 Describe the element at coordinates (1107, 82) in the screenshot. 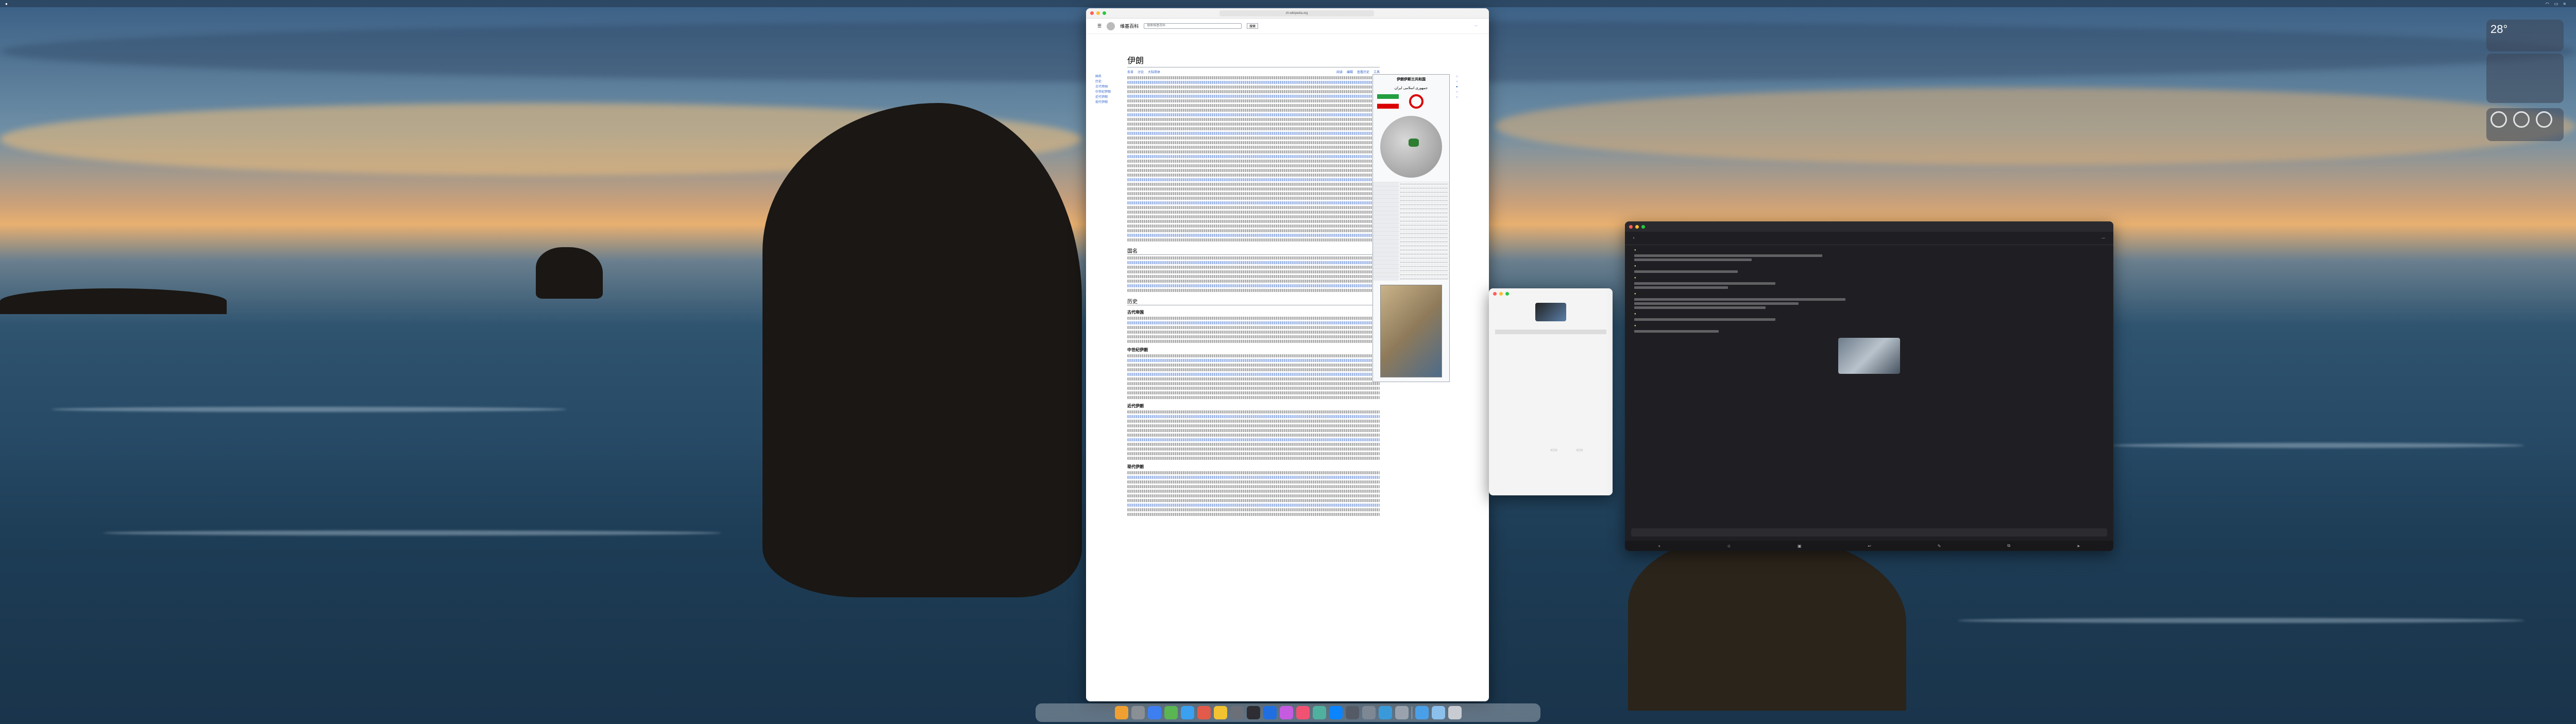

I see `toc-item: 历史` at that location.